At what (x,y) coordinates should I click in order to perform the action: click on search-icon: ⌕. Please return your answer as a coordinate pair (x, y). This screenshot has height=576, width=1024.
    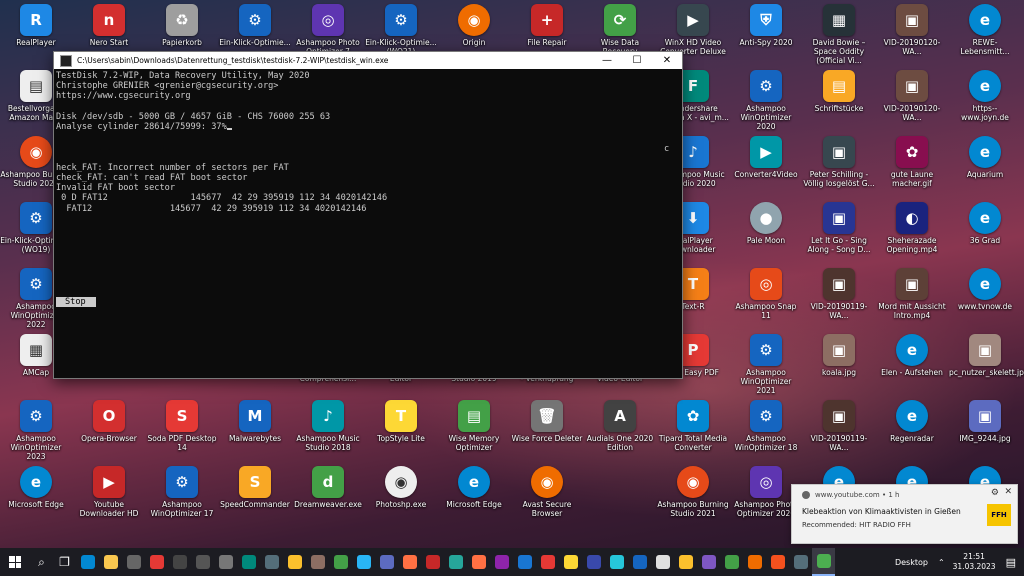
    Looking at the image, I should click on (41, 562).